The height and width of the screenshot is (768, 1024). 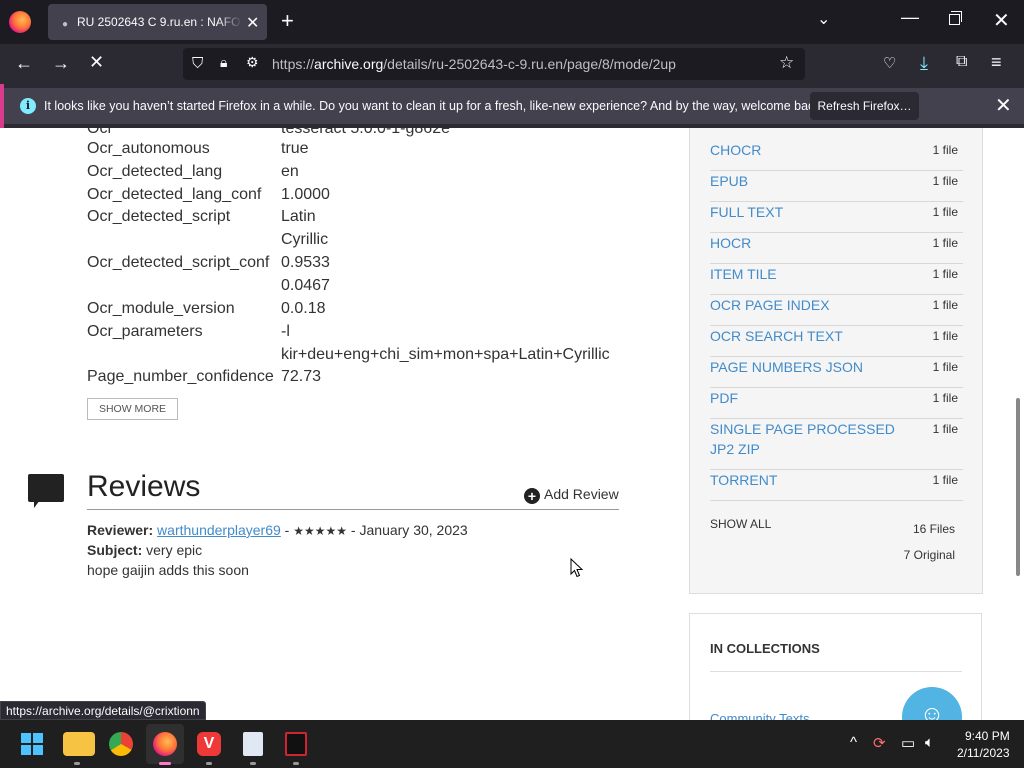 I want to click on format-row: ITEM TILE 1 file, so click(x=836, y=279).